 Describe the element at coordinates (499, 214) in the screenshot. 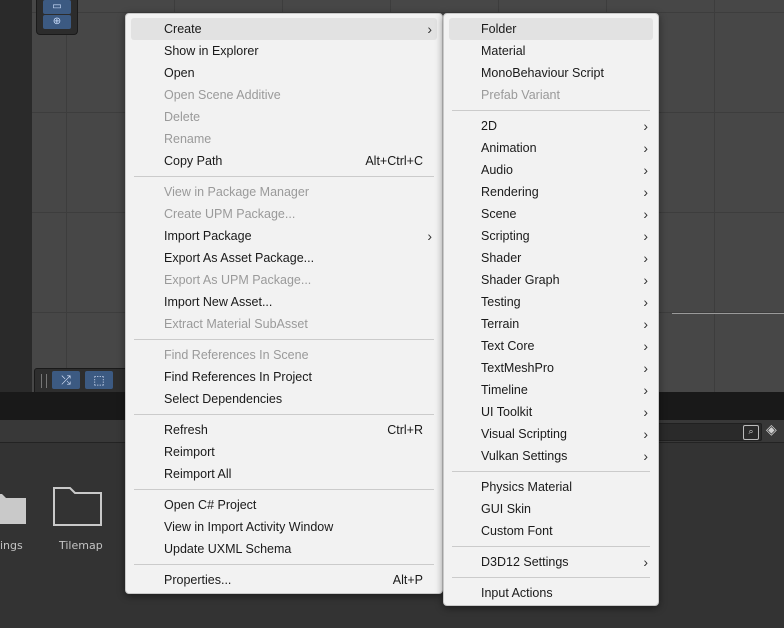

I see `menu-item-label: Scene` at that location.